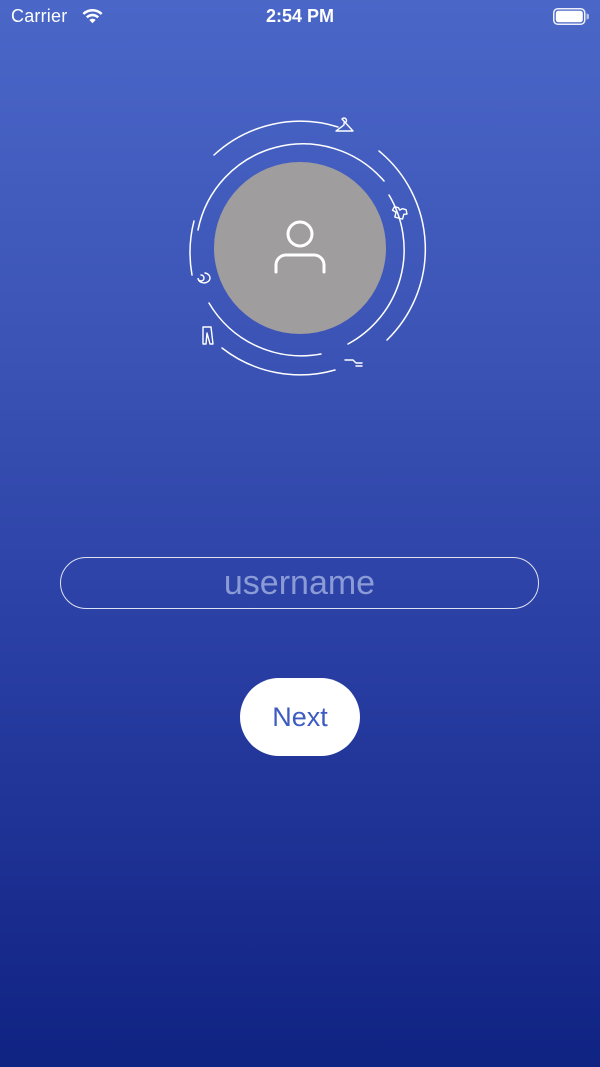 The image size is (600, 1067). I want to click on status-time: 2:54 PM, so click(300, 16).